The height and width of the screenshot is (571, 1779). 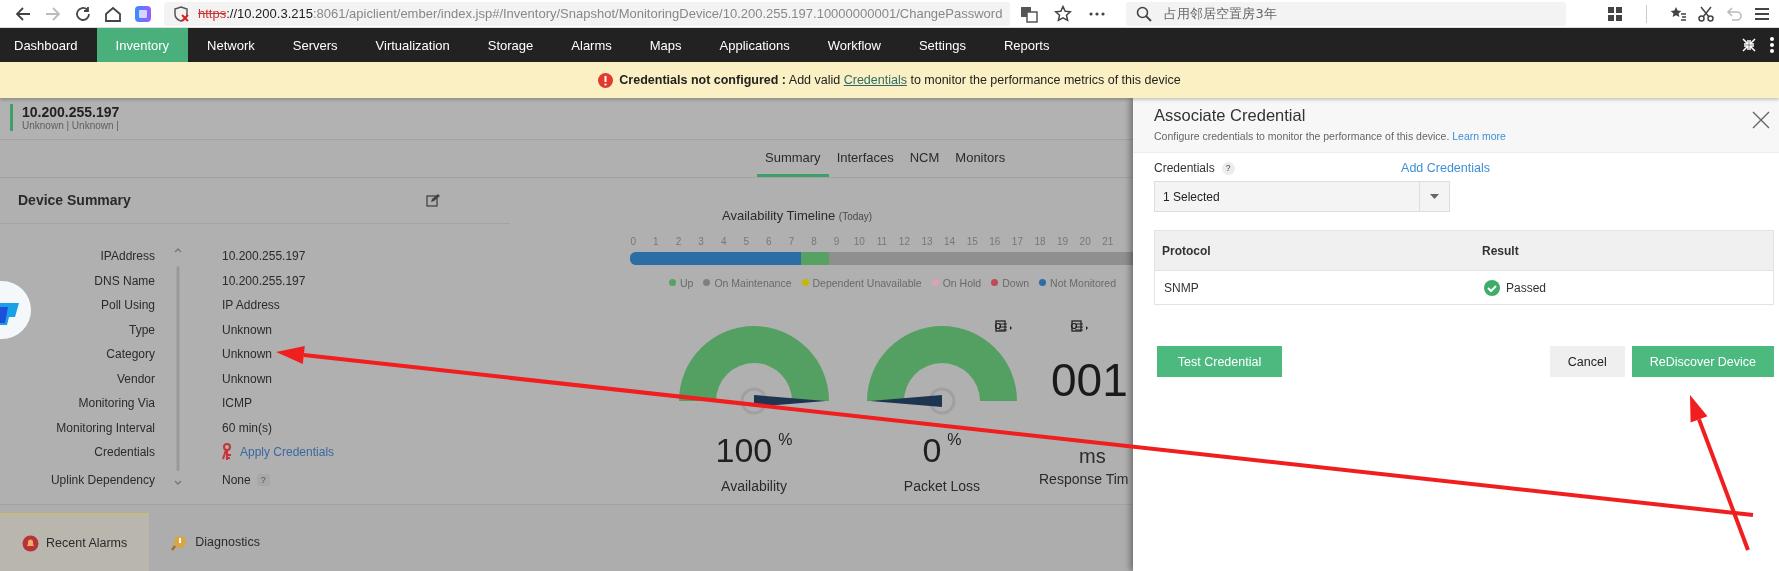 What do you see at coordinates (236, 479) in the screenshot?
I see `field-value: None` at bounding box center [236, 479].